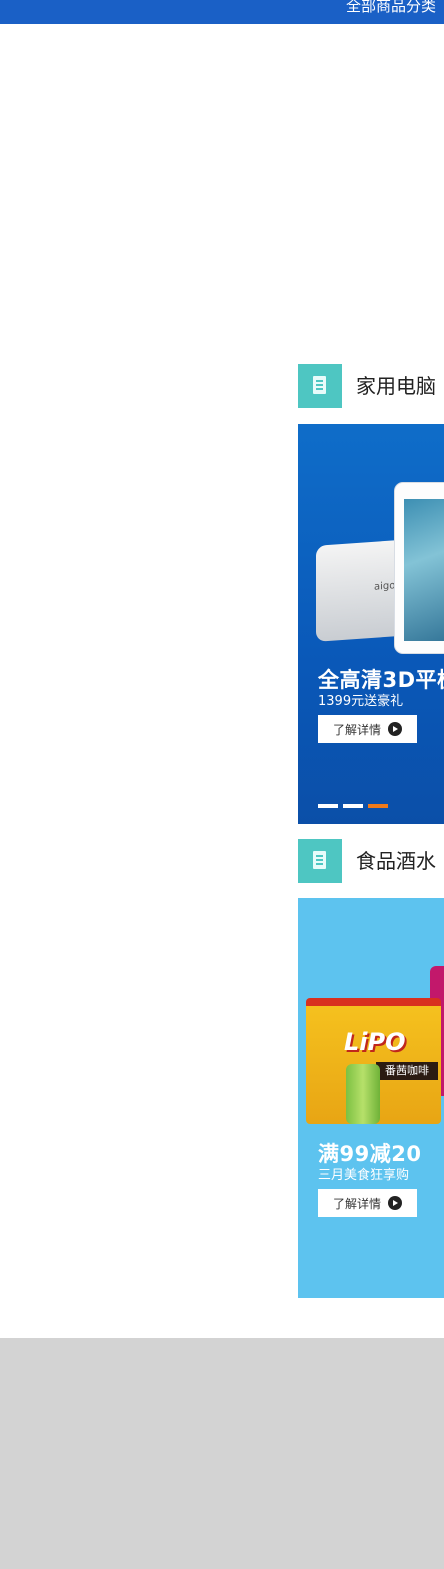  Describe the element at coordinates (378, 806) in the screenshot. I see `carousel-dot-active` at that location.